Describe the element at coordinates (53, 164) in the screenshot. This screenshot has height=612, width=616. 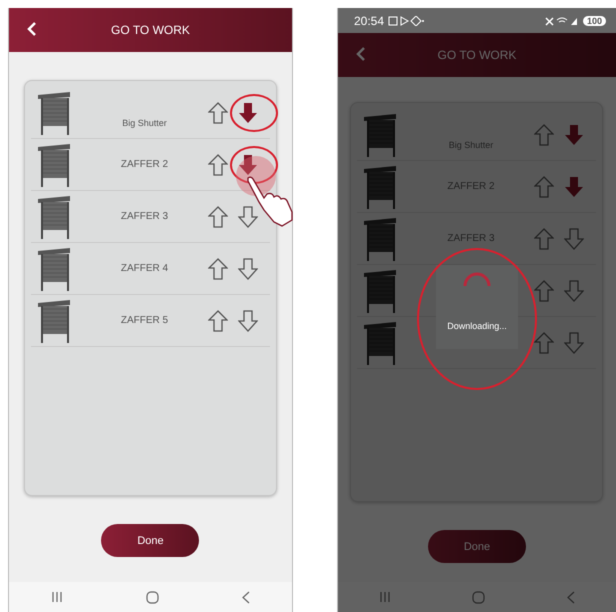
I see `shutter-icon` at that location.